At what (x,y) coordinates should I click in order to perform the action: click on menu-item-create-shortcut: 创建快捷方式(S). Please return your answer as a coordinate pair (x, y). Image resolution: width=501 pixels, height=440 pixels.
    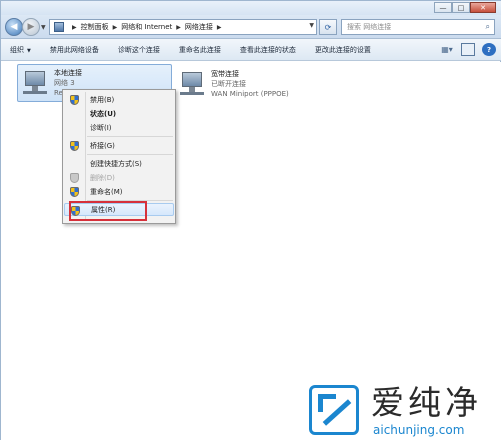
    Looking at the image, I should click on (119, 163).